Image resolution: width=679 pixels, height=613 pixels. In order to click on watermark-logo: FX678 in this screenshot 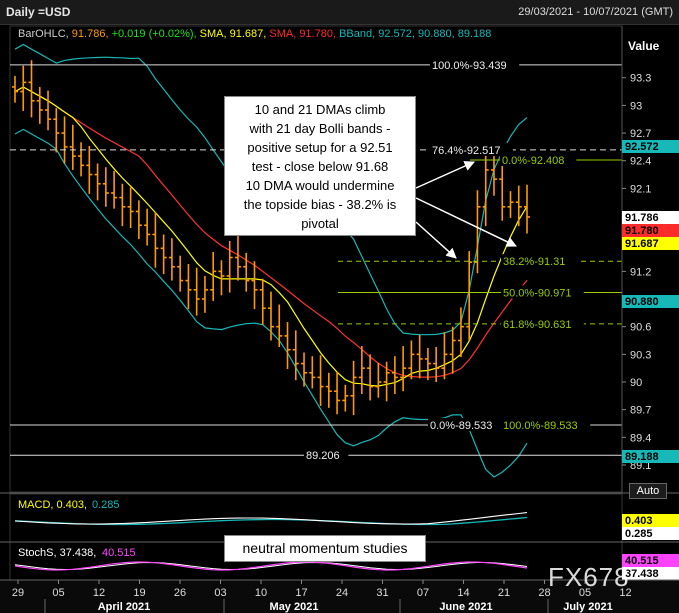, I will do `click(589, 577)`.